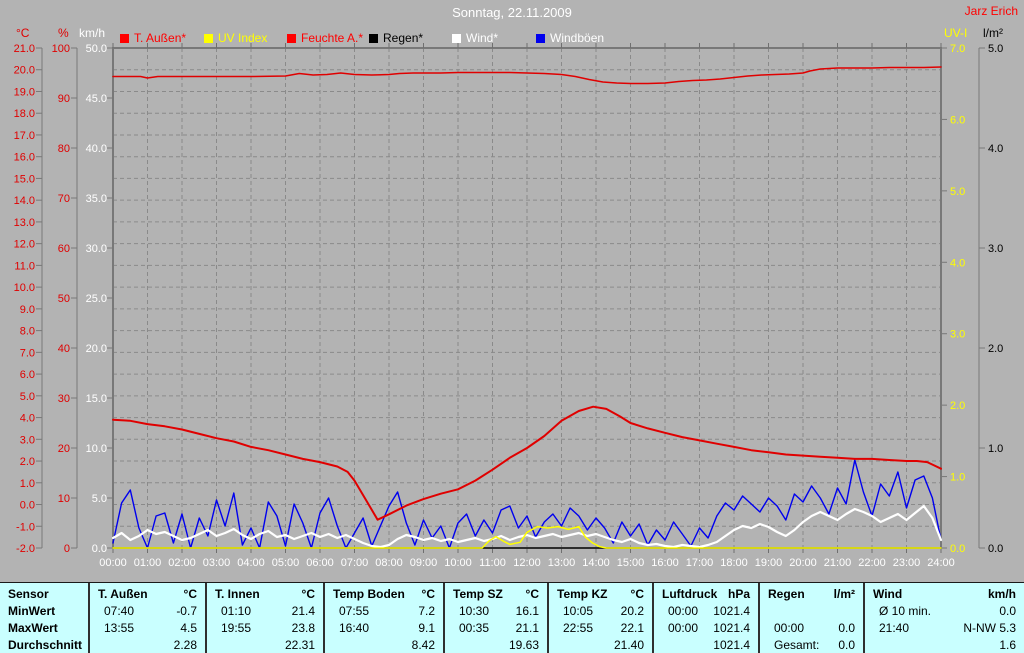 The height and width of the screenshot is (653, 1024). Describe the element at coordinates (61, 49) in the screenshot. I see `axis-tick-label-humidity: 100` at that location.